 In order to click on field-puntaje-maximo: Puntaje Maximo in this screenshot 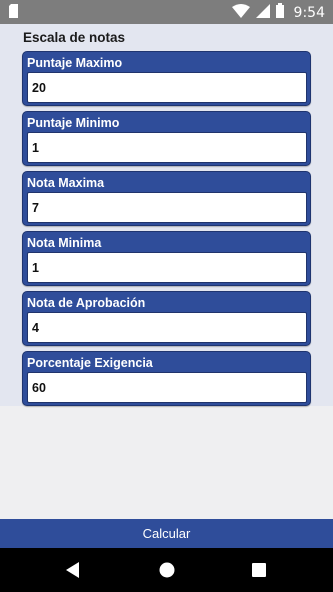, I will do `click(166, 78)`.